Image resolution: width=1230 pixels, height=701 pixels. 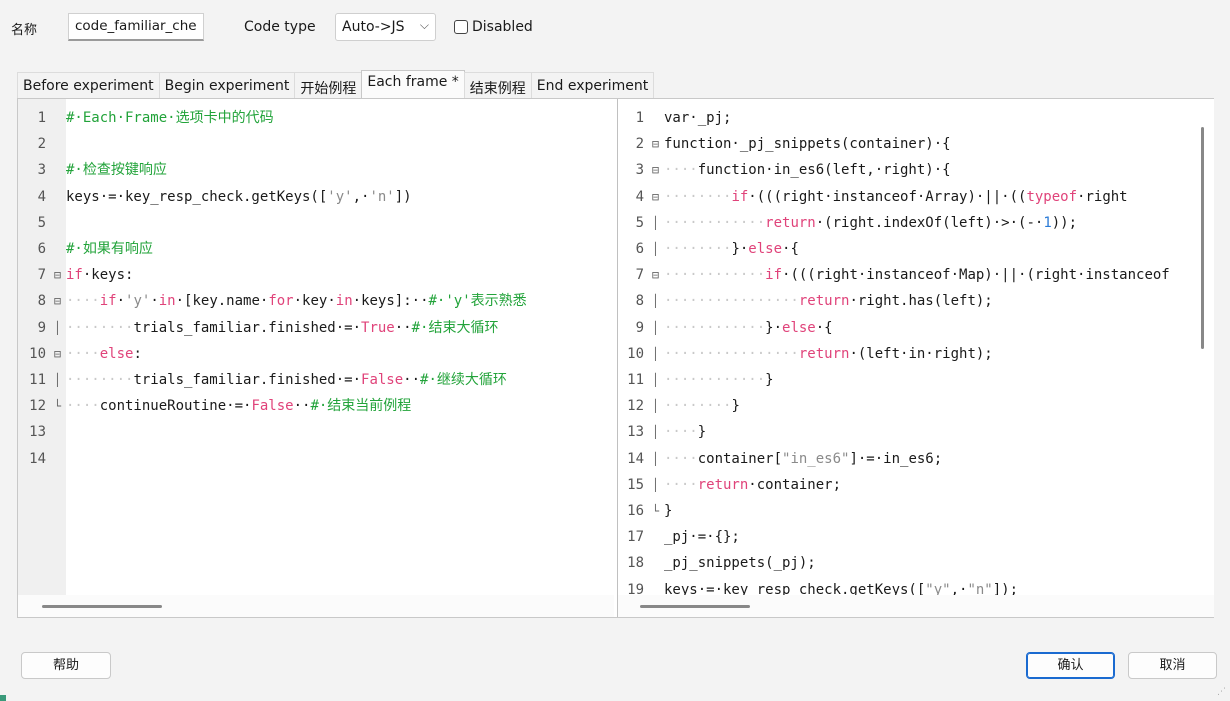 I want to click on code-text: #·如果有响应, so click(x=109, y=249).